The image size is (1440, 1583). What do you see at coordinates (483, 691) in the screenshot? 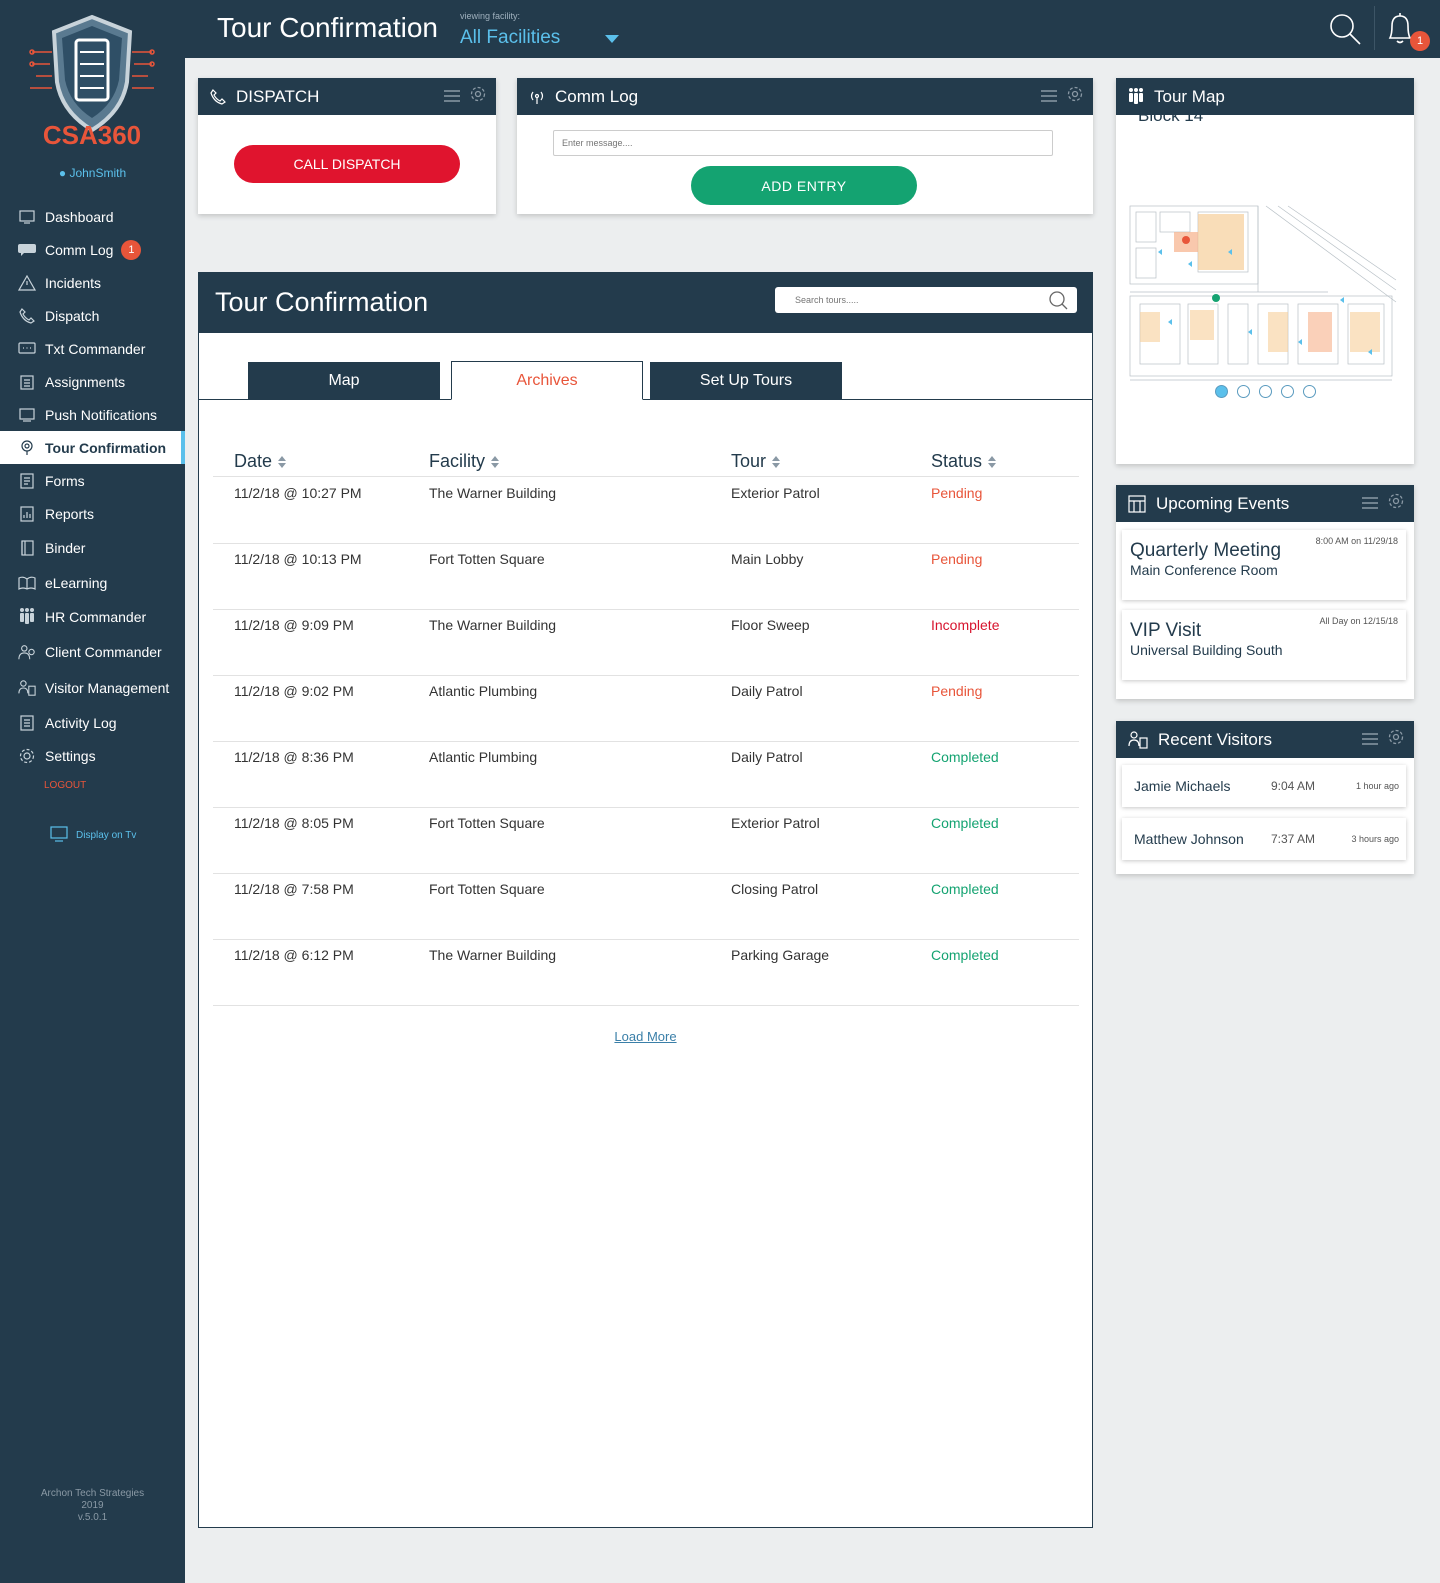
I see `cell-facility: Atlantic Plumbing` at bounding box center [483, 691].